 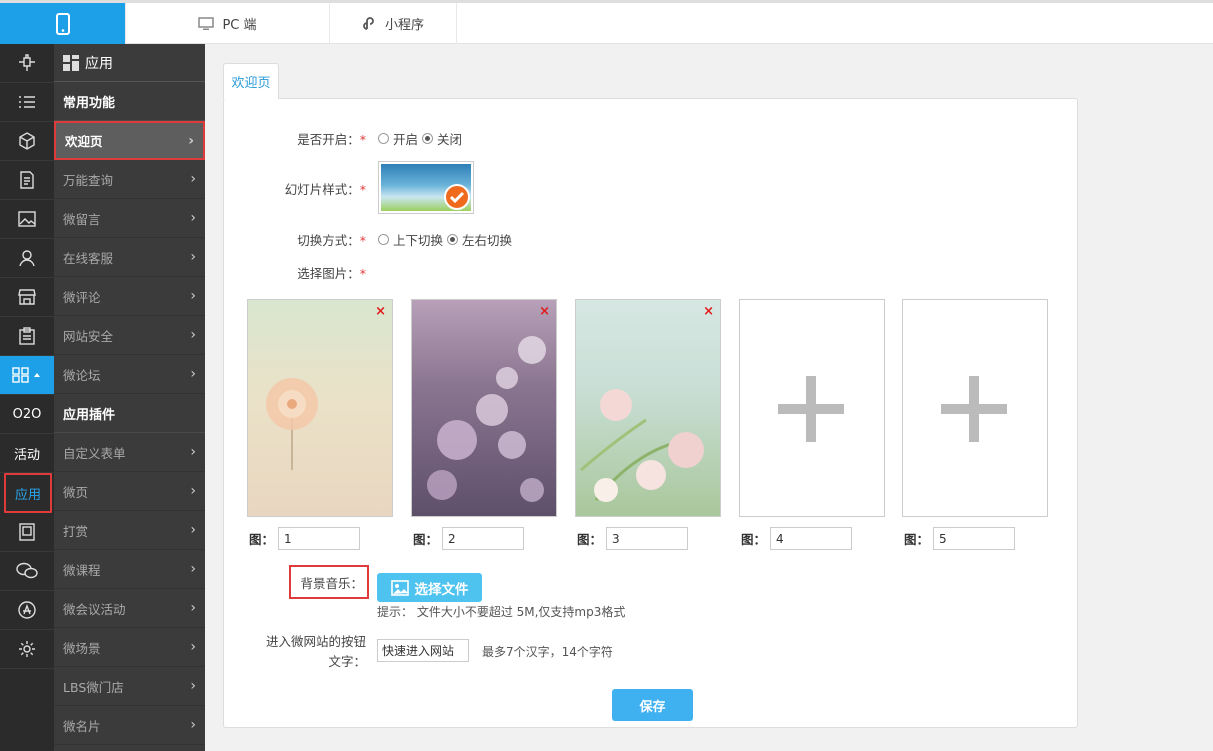 What do you see at coordinates (320, 408) in the screenshot?
I see `image-slot-1: ×` at bounding box center [320, 408].